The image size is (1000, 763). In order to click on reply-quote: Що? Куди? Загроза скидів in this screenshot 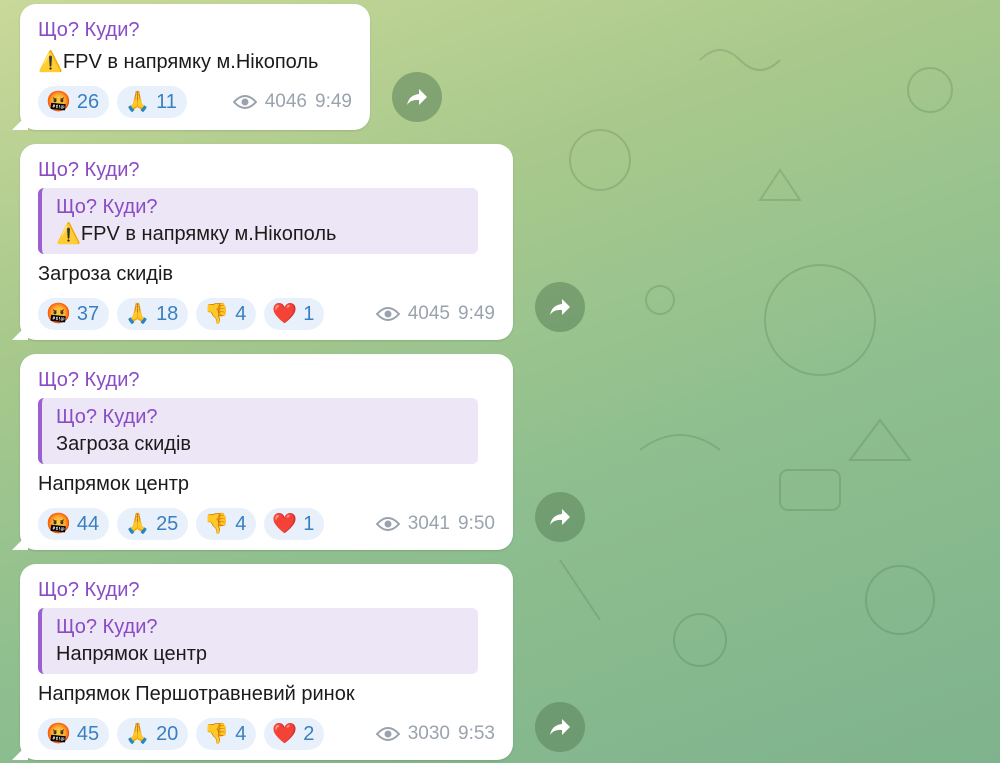, I will do `click(258, 431)`.